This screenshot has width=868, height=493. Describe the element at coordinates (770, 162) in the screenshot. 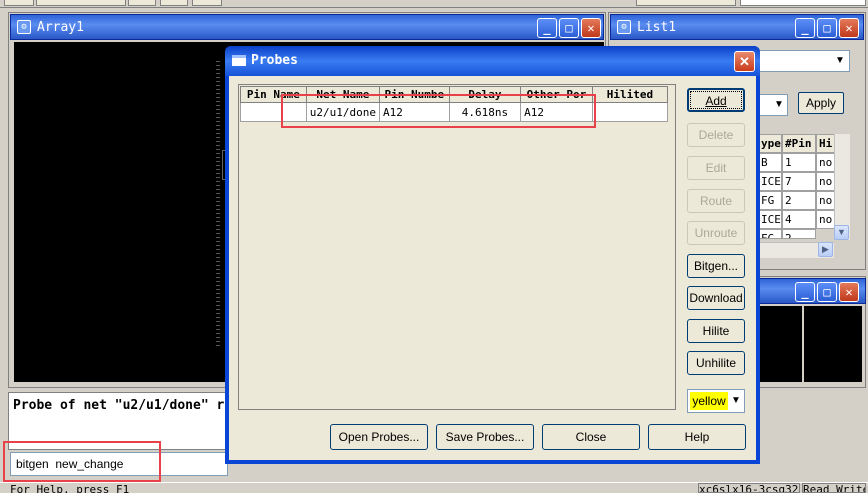

I see `list-cell: B` at that location.